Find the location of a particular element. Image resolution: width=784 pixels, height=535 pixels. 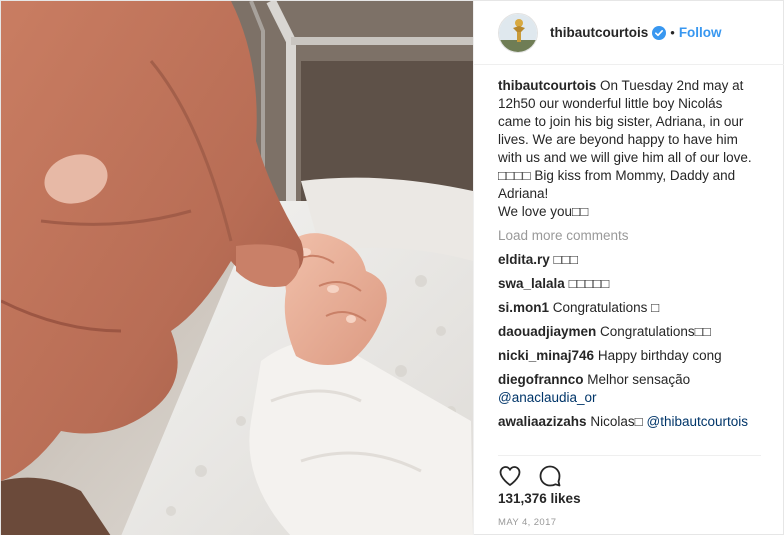

load-more-comments-button: Load more comments is located at coordinates (634, 236).